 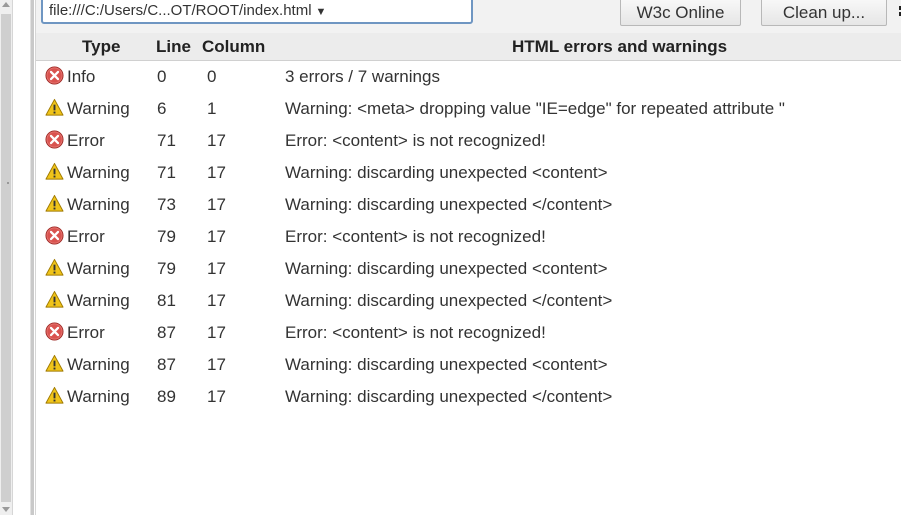 I want to click on row-line: 81, so click(x=166, y=300).